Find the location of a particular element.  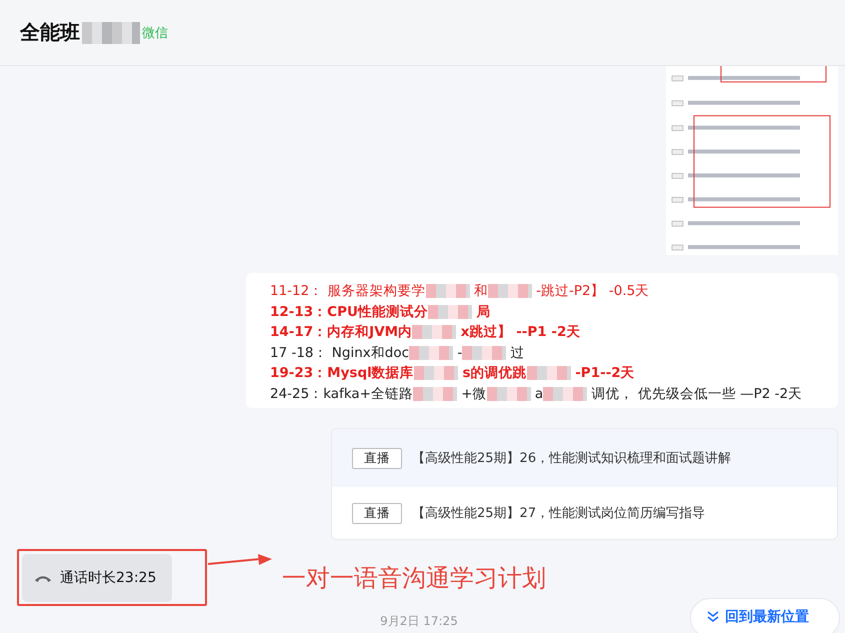

plan-text: -跳过-P2】 -0.5天 is located at coordinates (593, 291).